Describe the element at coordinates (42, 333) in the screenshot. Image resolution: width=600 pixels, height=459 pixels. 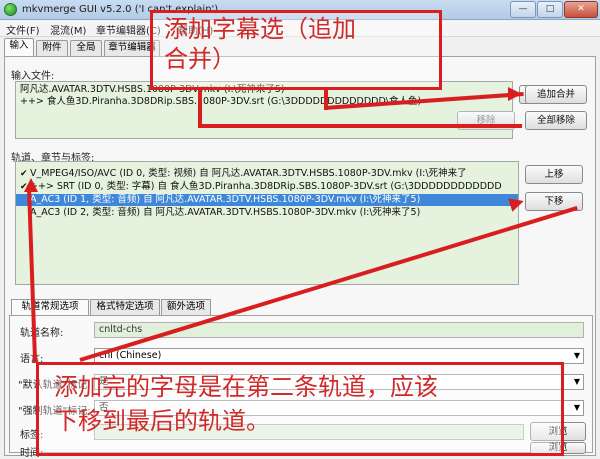
I see `track-name-label: 轨道名称:` at that location.